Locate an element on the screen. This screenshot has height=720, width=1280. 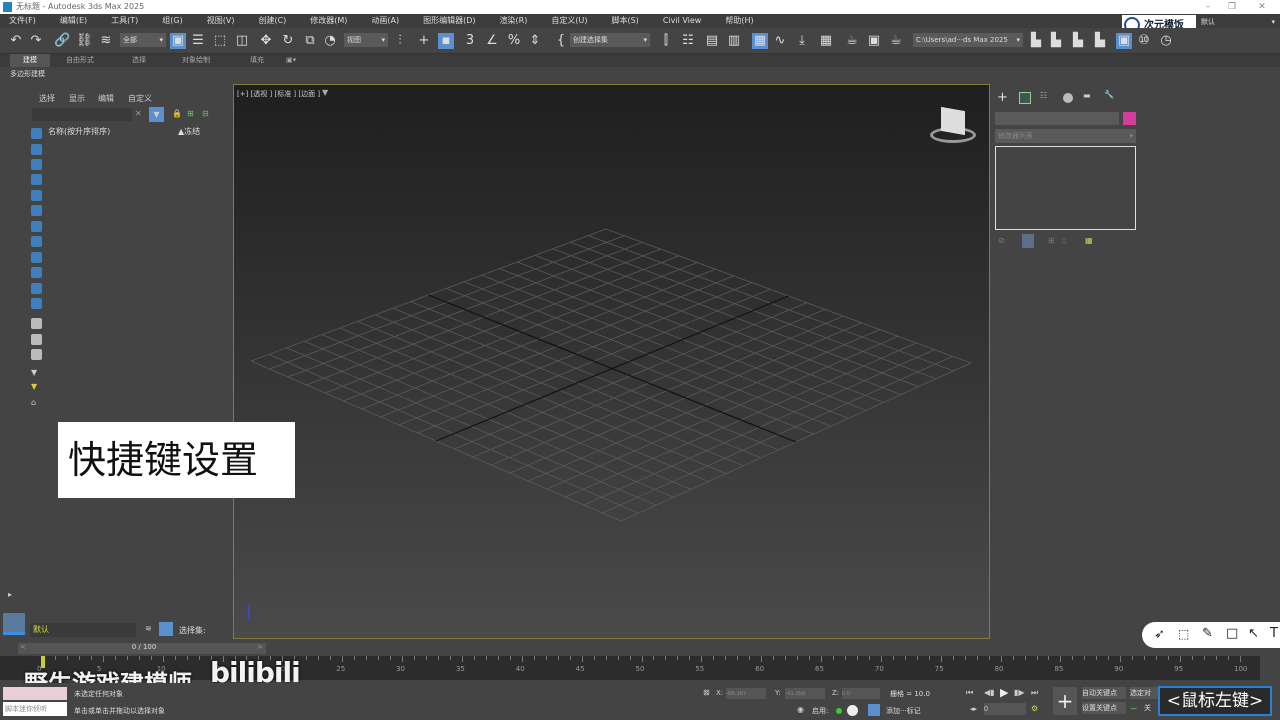
add-time-tag: 添加···标记 is located at coordinates (903, 711).